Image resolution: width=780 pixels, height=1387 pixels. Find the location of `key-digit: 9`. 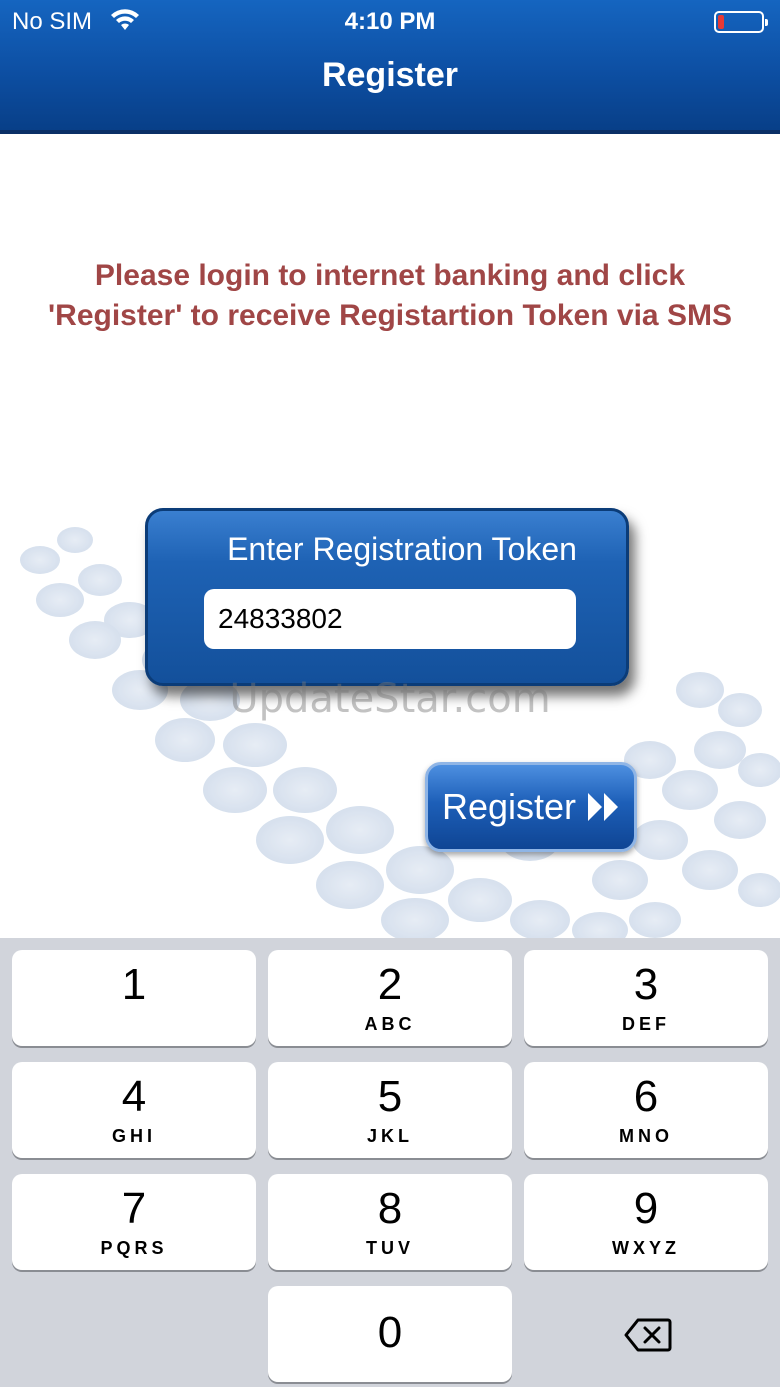

key-digit: 9 is located at coordinates (646, 1208).